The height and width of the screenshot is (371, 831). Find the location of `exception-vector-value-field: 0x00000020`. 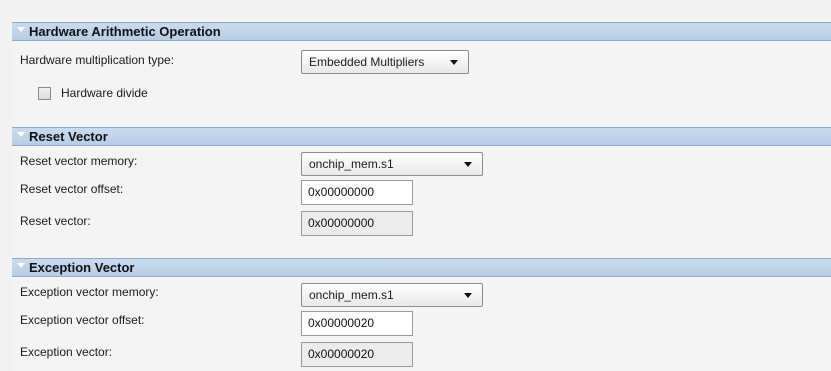

exception-vector-value-field: 0x00000020 is located at coordinates (357, 354).